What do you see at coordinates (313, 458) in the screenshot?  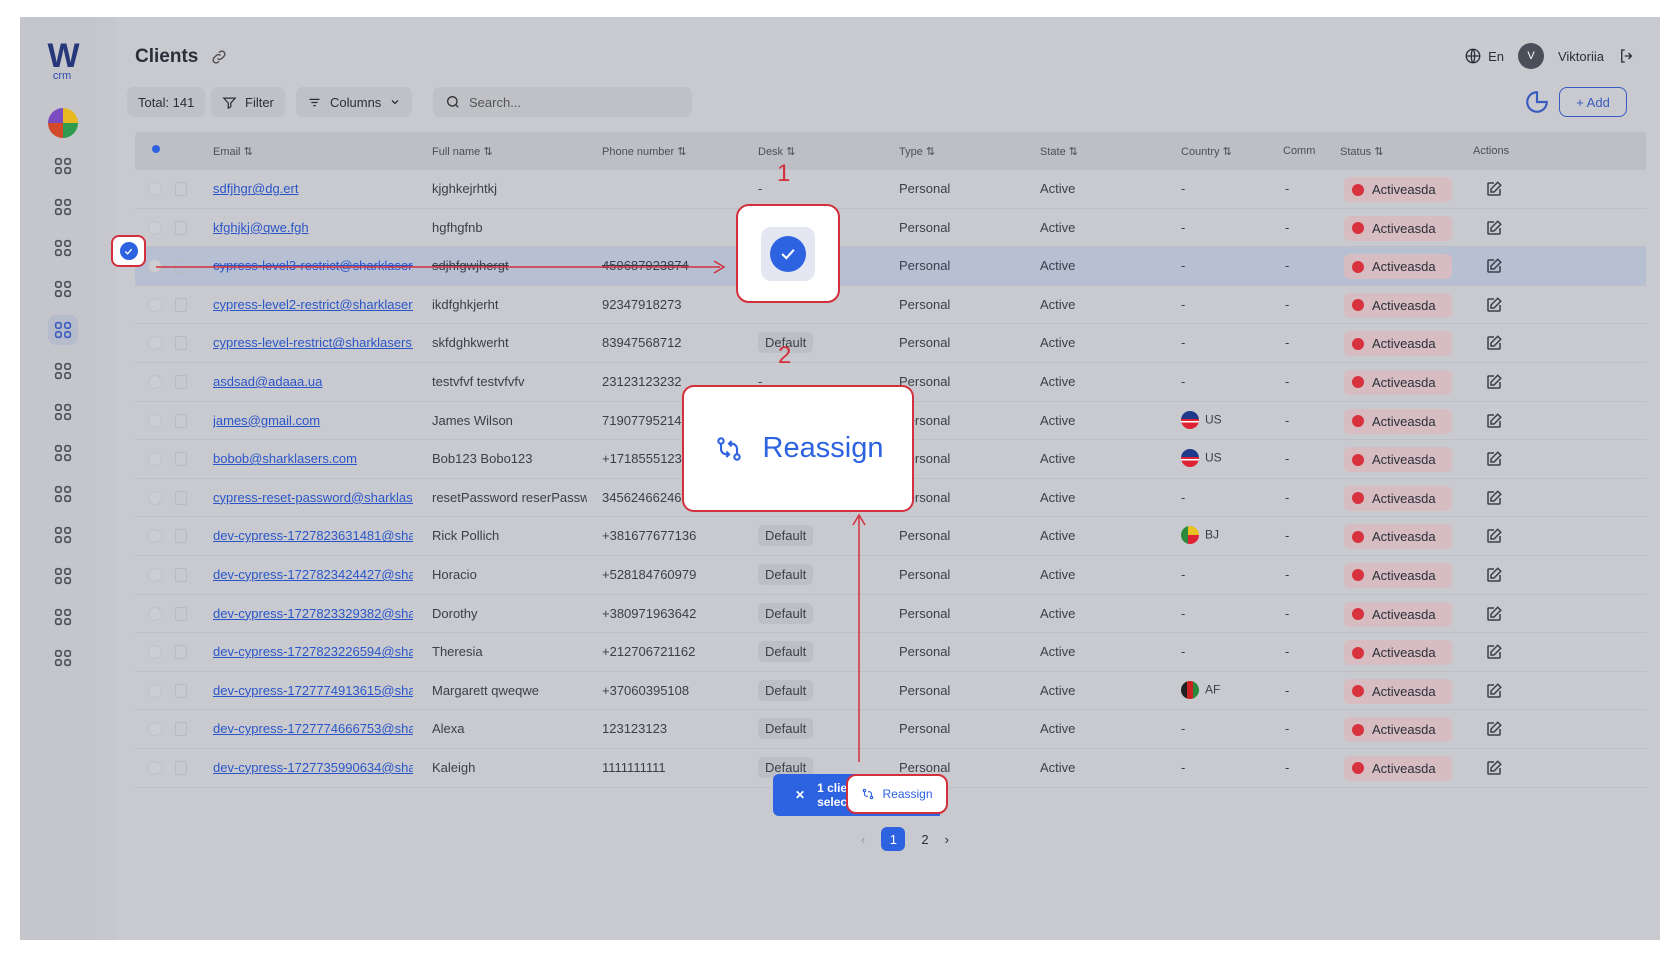 I see `email-link: bobob@sharklasers.com` at bounding box center [313, 458].